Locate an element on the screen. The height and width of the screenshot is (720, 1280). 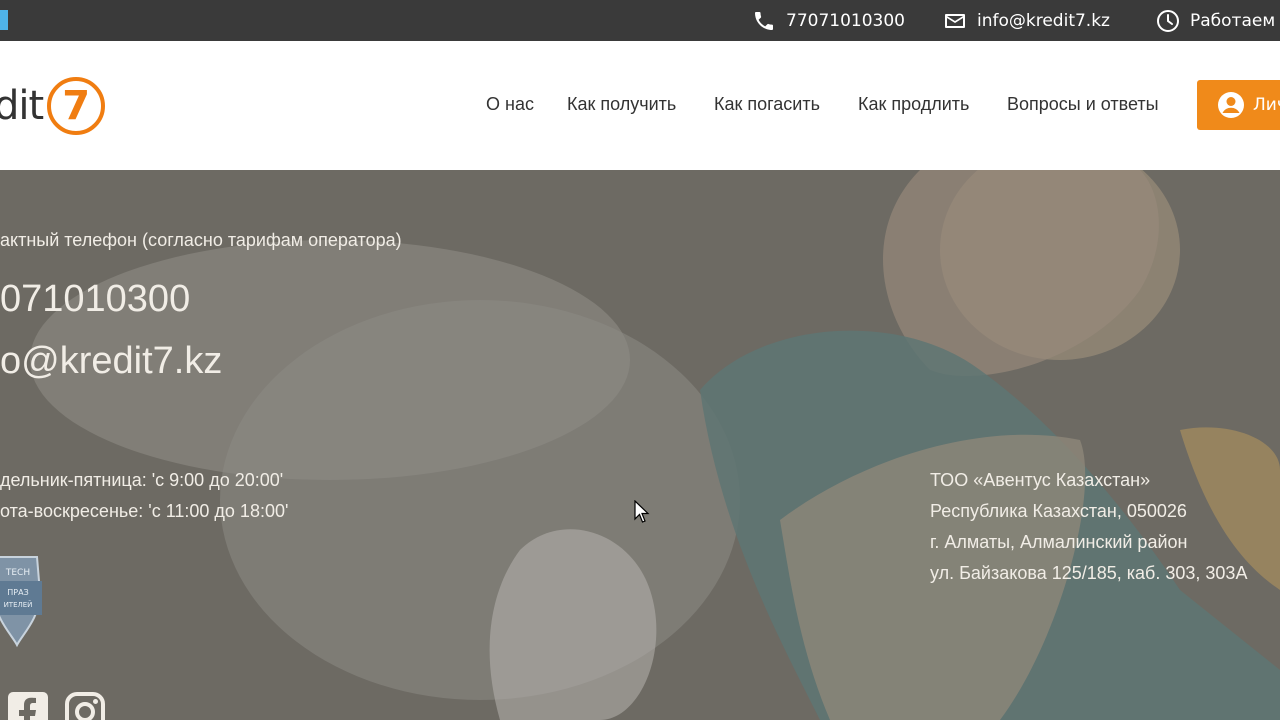
logo-text: dit is located at coordinates (22, 106).